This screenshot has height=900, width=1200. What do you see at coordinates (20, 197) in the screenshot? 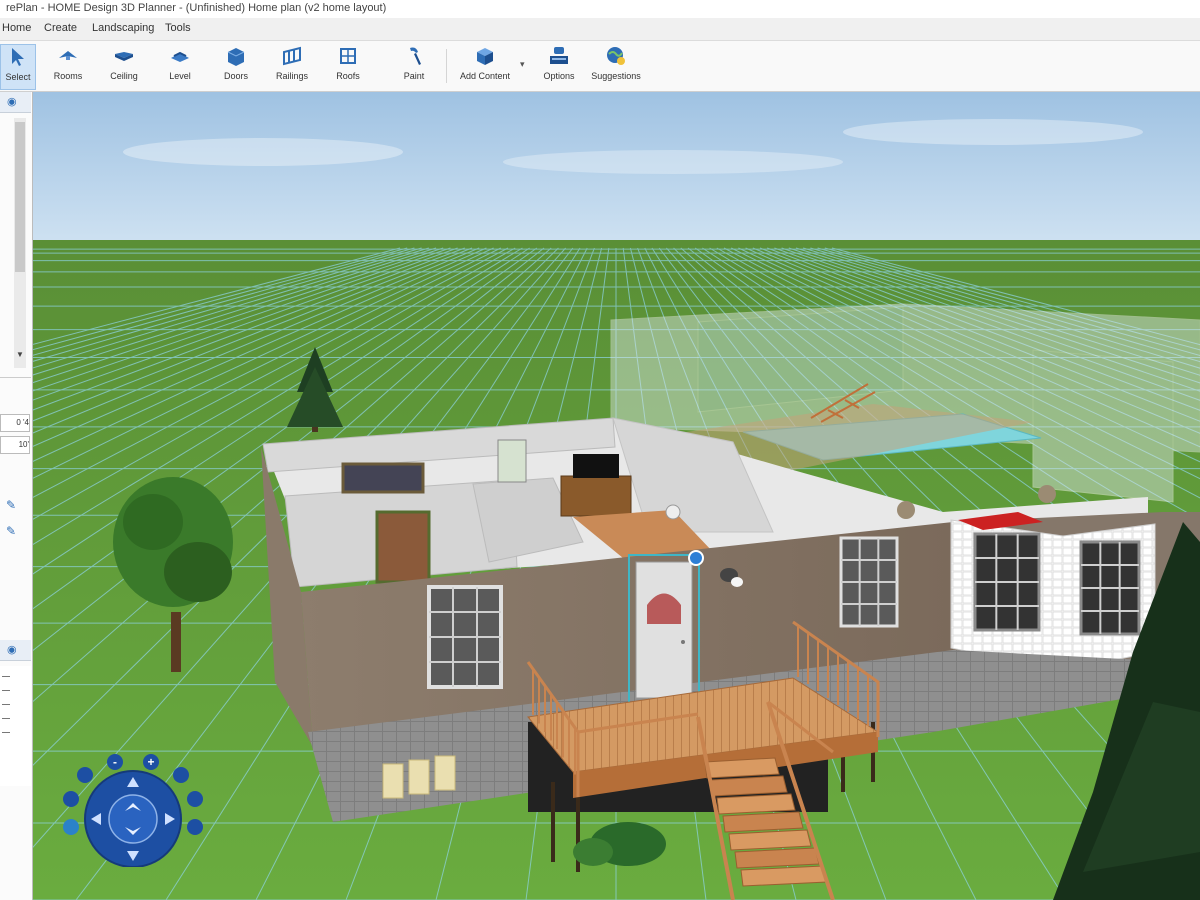
I see `panel-scroll-thumb` at bounding box center [20, 197].